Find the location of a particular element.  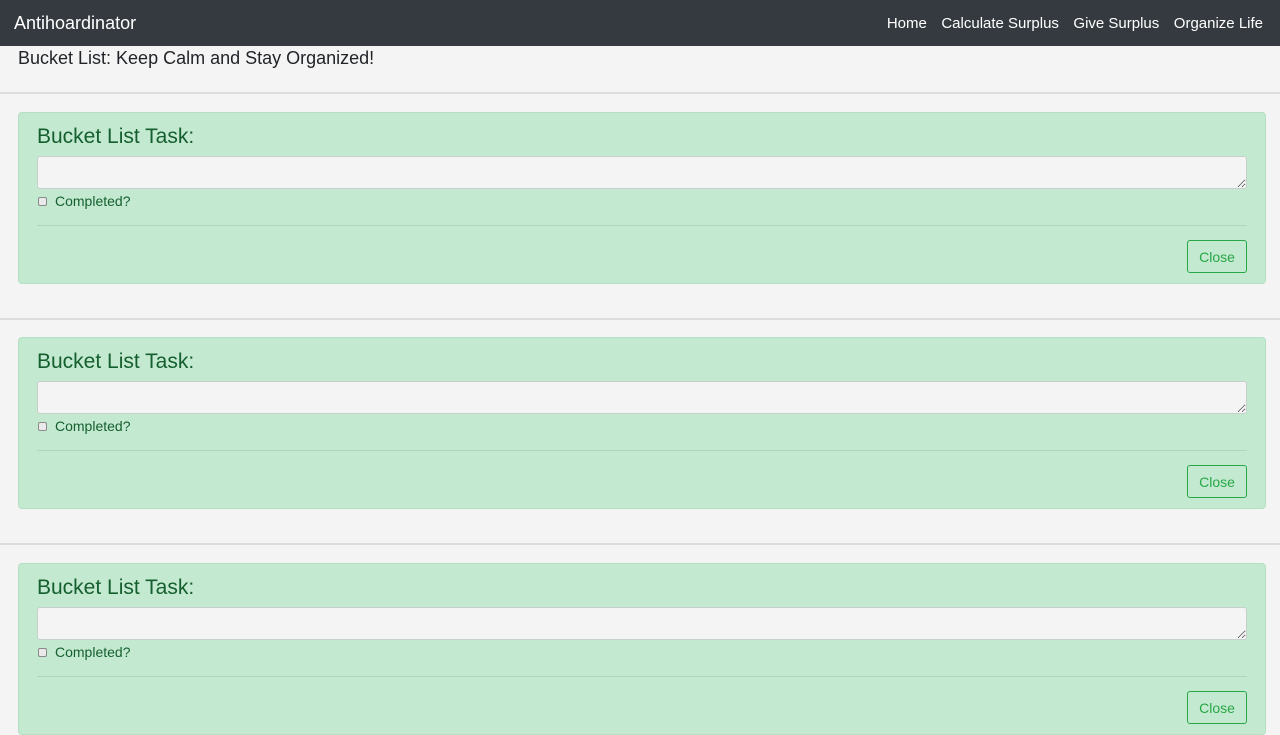

nav-link-organize-life: Organize Life is located at coordinates (1218, 23).